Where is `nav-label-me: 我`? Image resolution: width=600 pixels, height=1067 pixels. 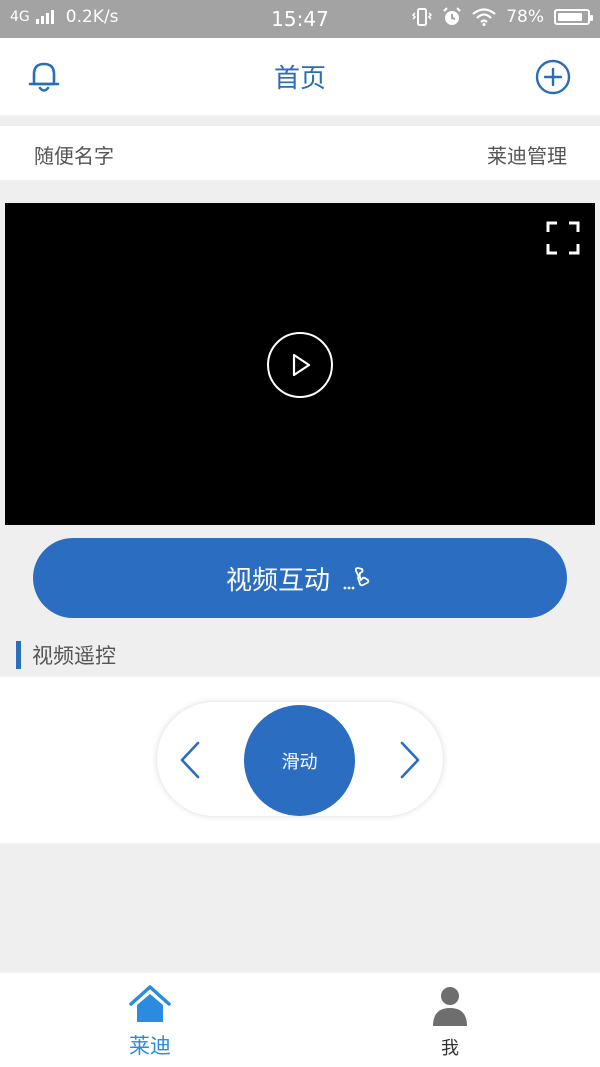
nav-label-me: 我 is located at coordinates (450, 1048).